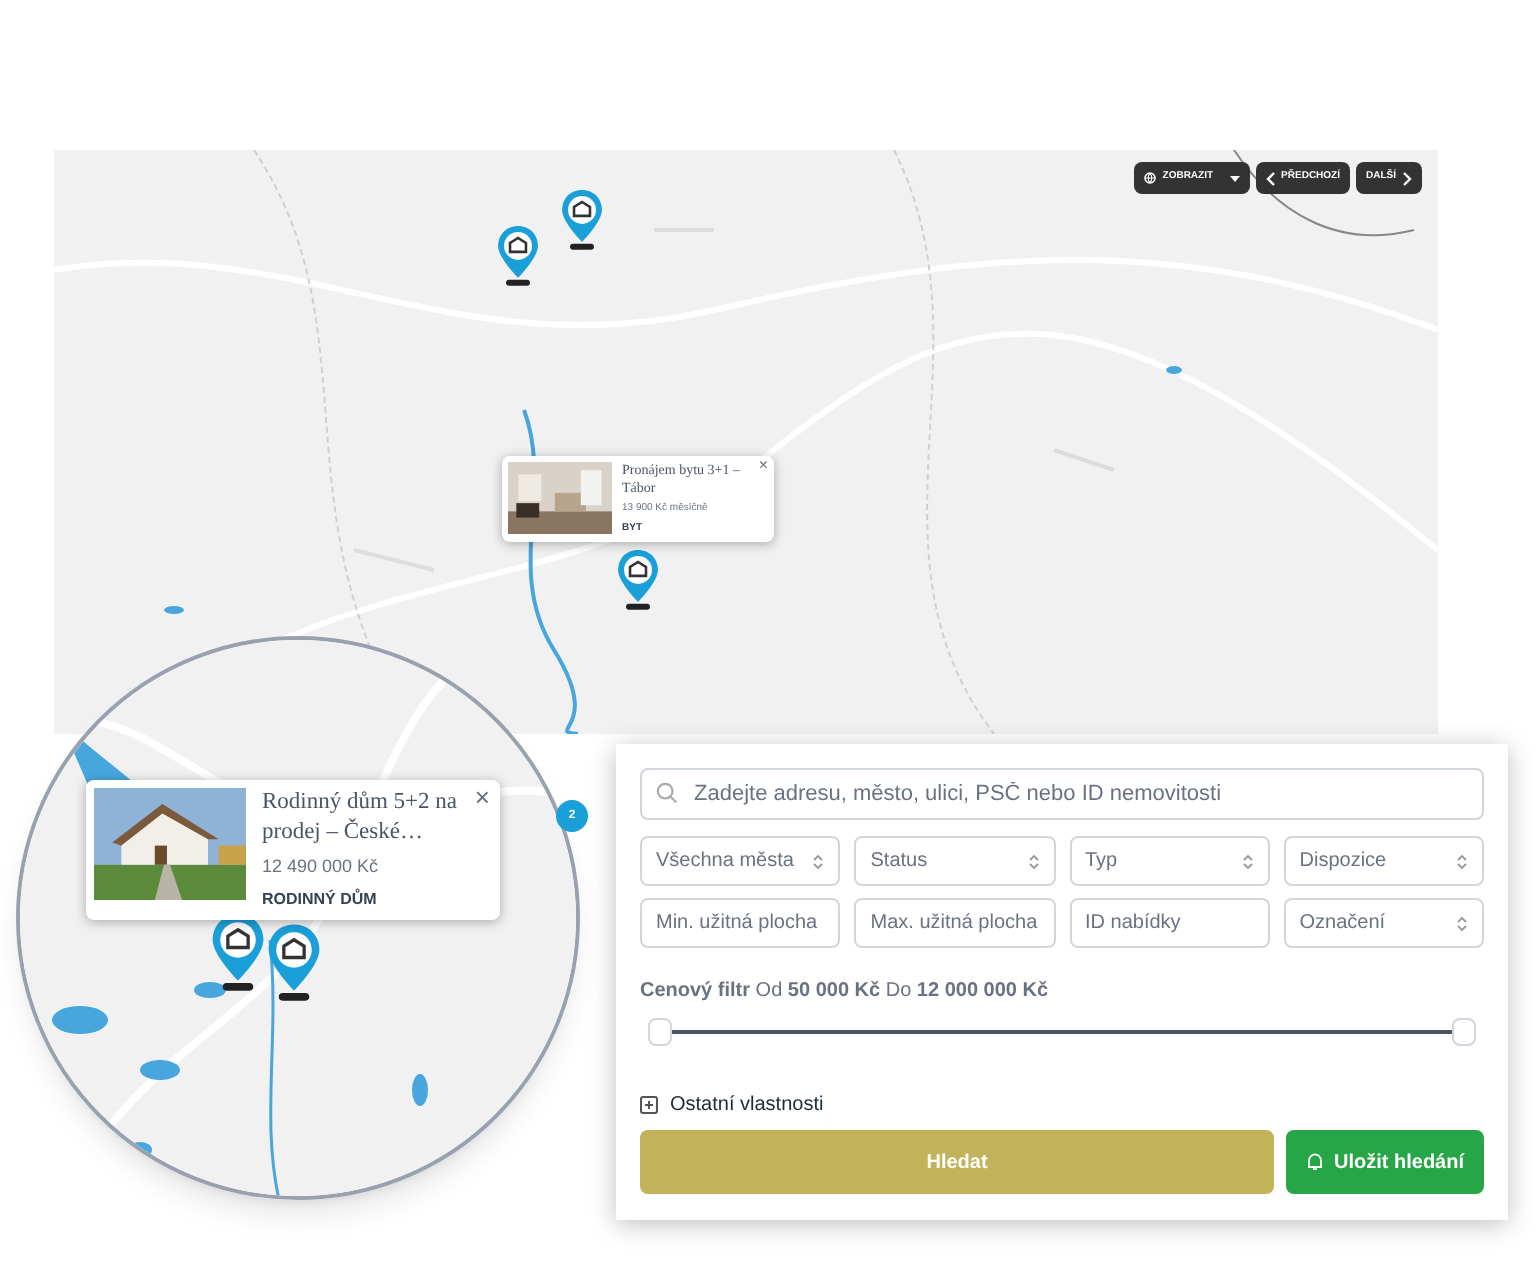 This screenshot has height=1280, width=1536. I want to click on dropdown: Označení, so click(1383, 923).